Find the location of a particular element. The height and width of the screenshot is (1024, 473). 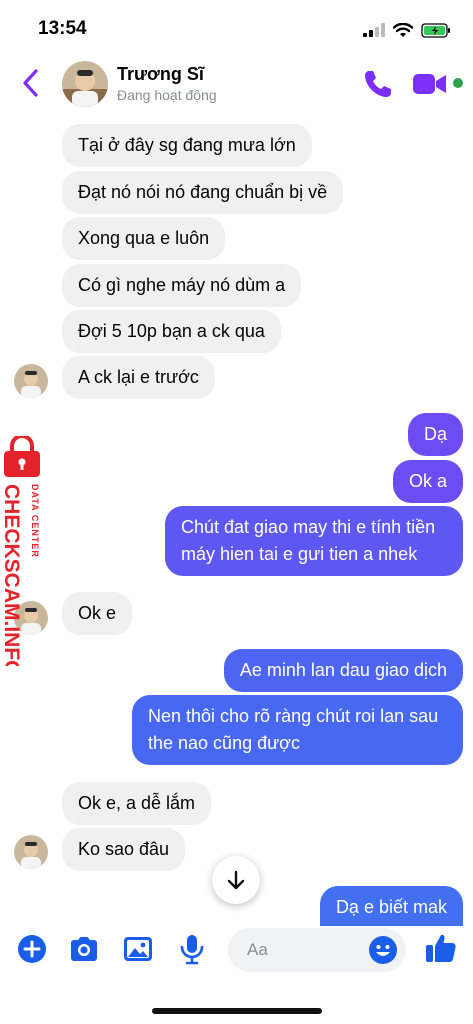

message-out: Ae minh lan dau giao dịch is located at coordinates (343, 670).